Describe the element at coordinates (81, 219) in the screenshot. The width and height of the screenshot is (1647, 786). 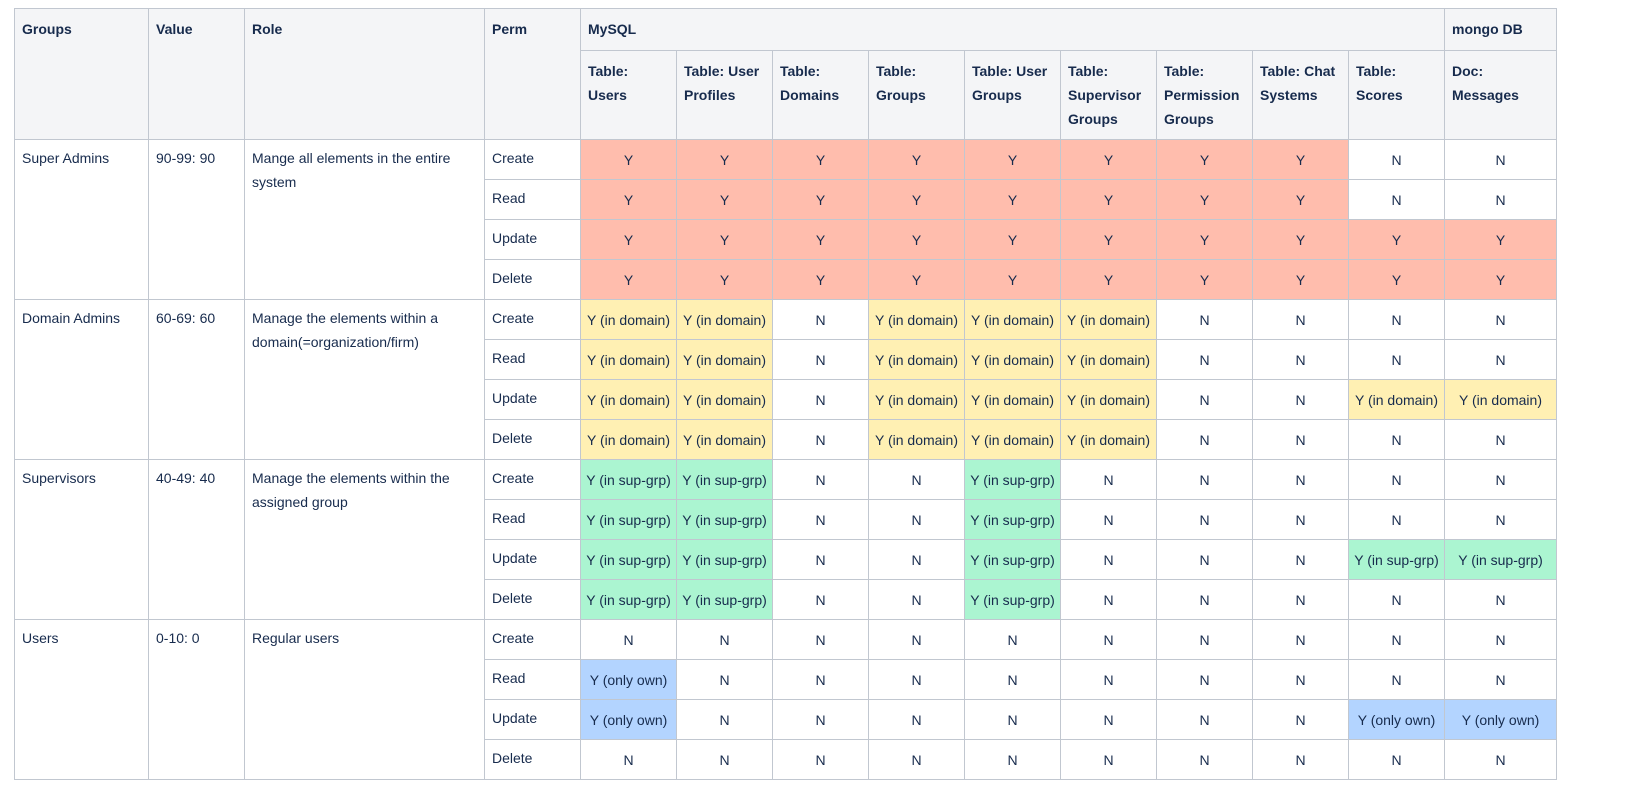
I see `group-name: Super Admins` at that location.